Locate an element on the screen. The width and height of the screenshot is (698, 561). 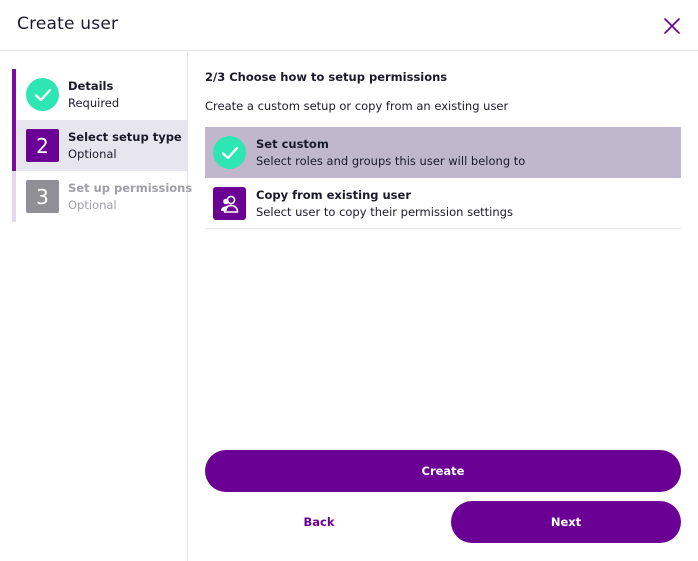
step-heading: 2/3 Choose how to setup permissions is located at coordinates (326, 77).